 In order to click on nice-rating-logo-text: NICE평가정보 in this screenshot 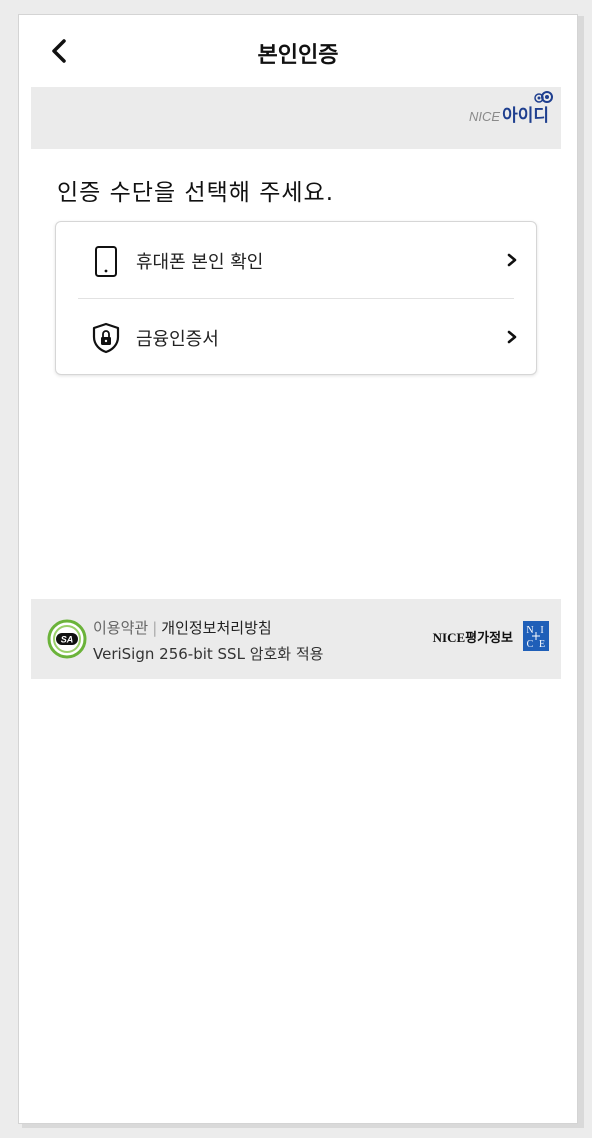, I will do `click(472, 637)`.